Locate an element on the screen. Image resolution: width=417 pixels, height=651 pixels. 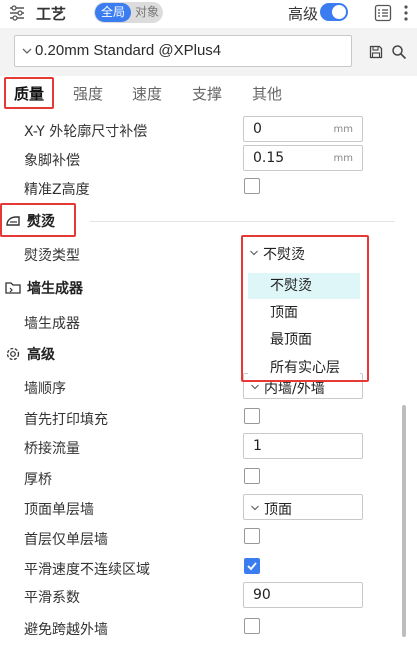
advanced-label: 高级 is located at coordinates (303, 14).